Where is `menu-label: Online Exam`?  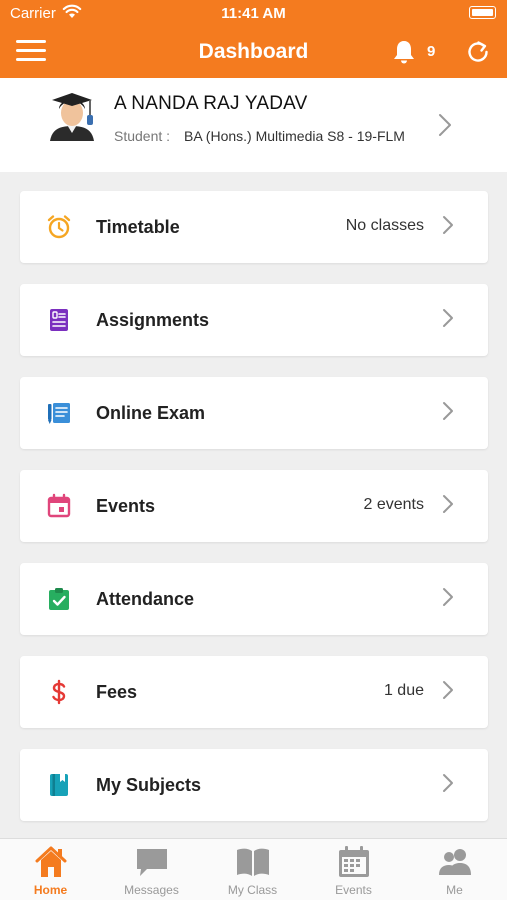 menu-label: Online Exam is located at coordinates (151, 413).